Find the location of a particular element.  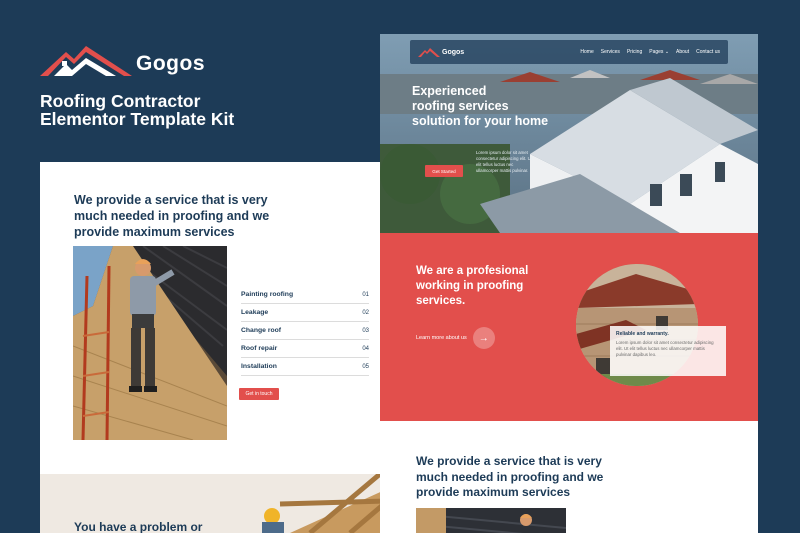

learn-more-link: Learn more about us → is located at coordinates (455, 338).